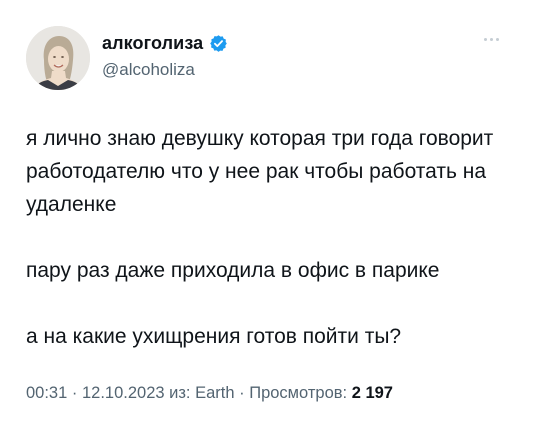 The height and width of the screenshot is (421, 540). I want to click on tweet-date: 12.10.2023, so click(123, 393).